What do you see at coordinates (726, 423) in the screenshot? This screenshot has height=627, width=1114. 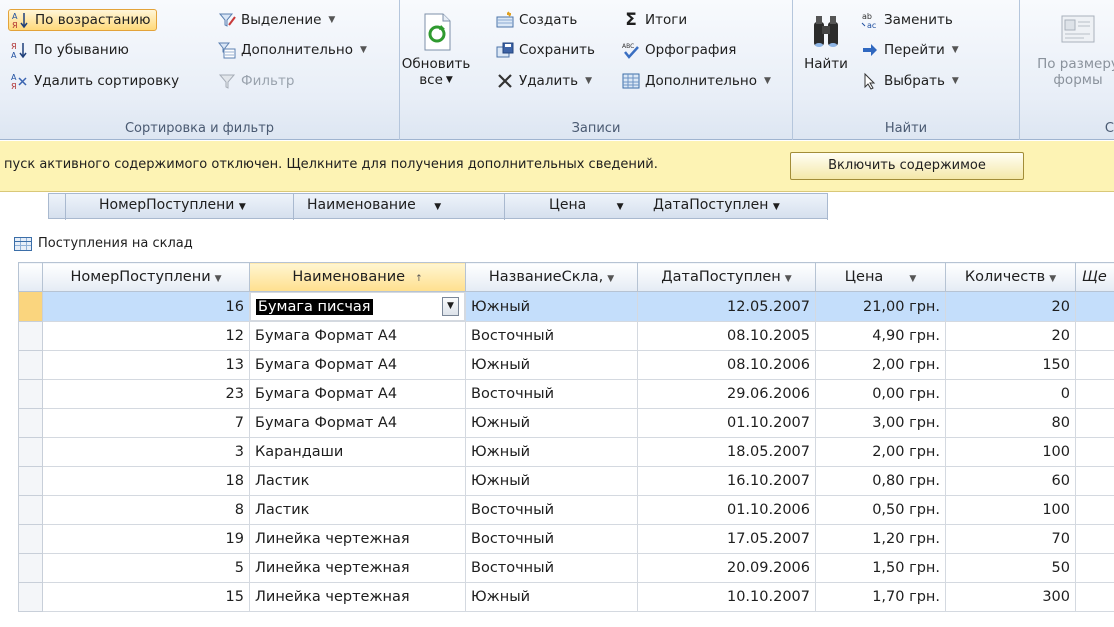 I see `cell-date: 01.10.2007` at bounding box center [726, 423].